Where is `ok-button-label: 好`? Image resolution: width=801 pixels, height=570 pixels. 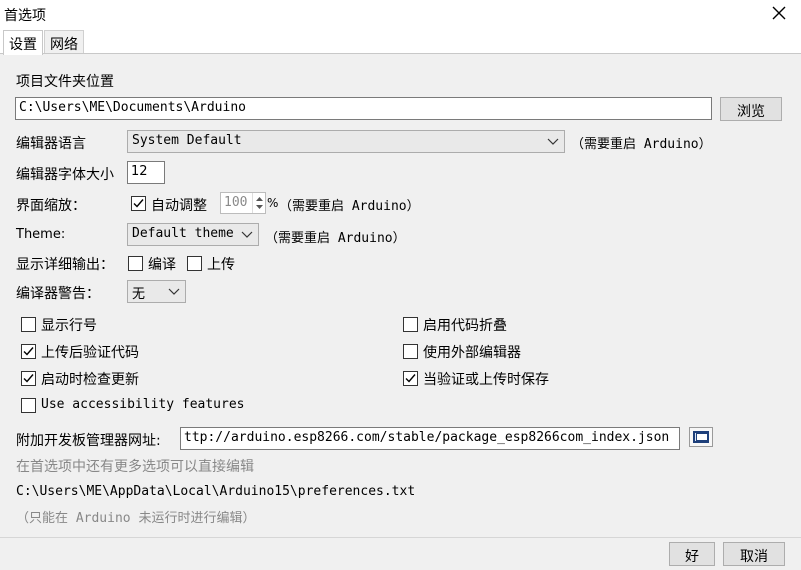 ok-button-label: 好 is located at coordinates (692, 557).